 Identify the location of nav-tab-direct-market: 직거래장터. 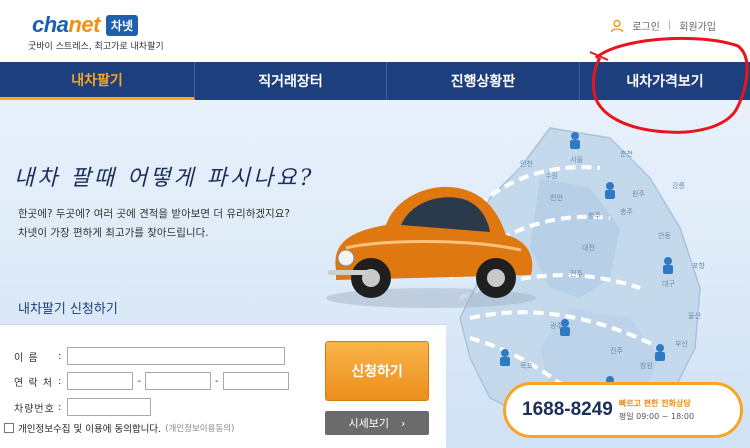
(291, 81).